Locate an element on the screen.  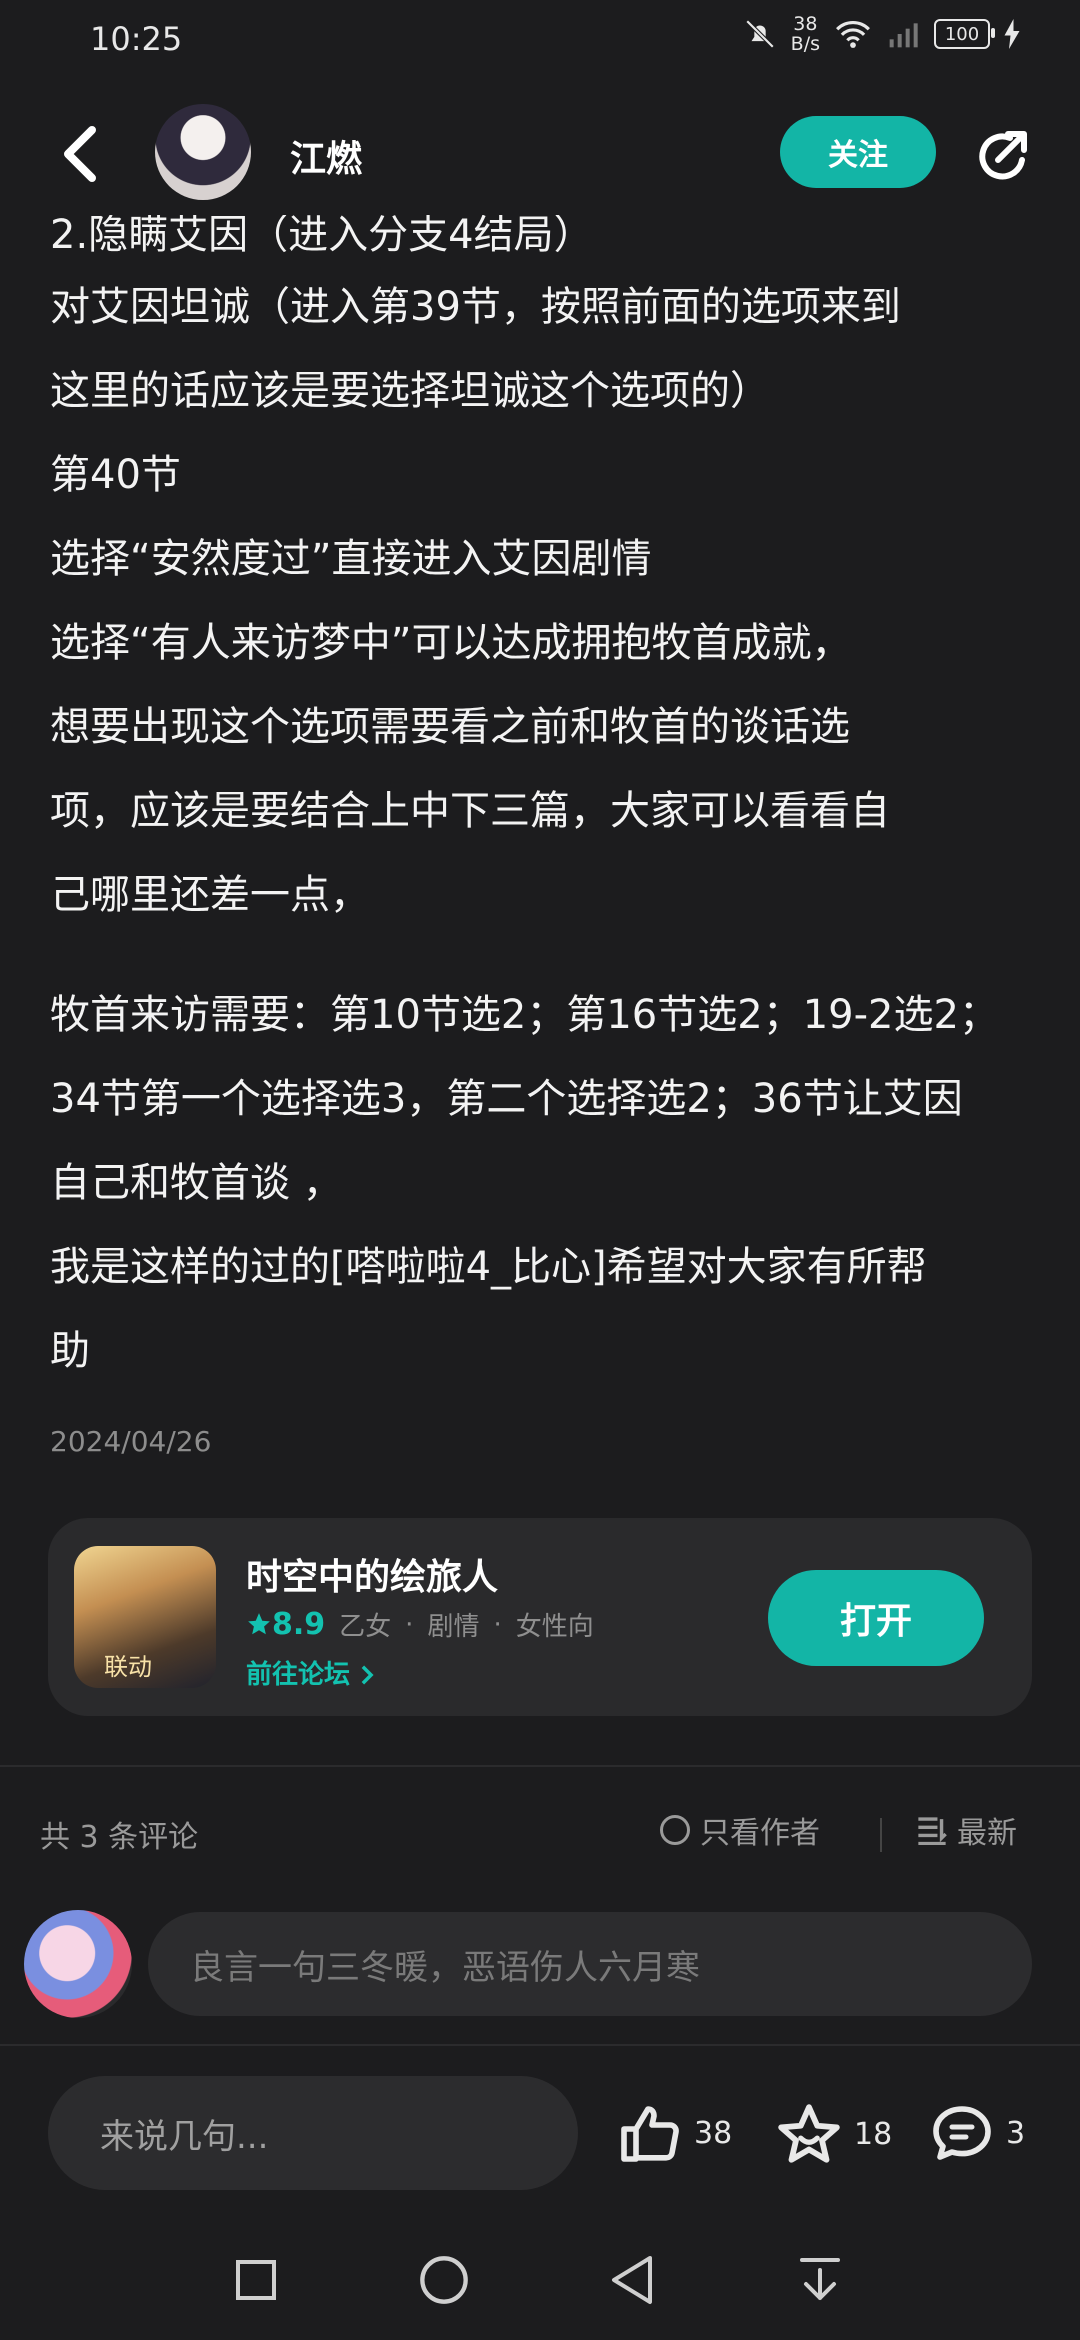
radio-circle-icon is located at coordinates (675, 1830).